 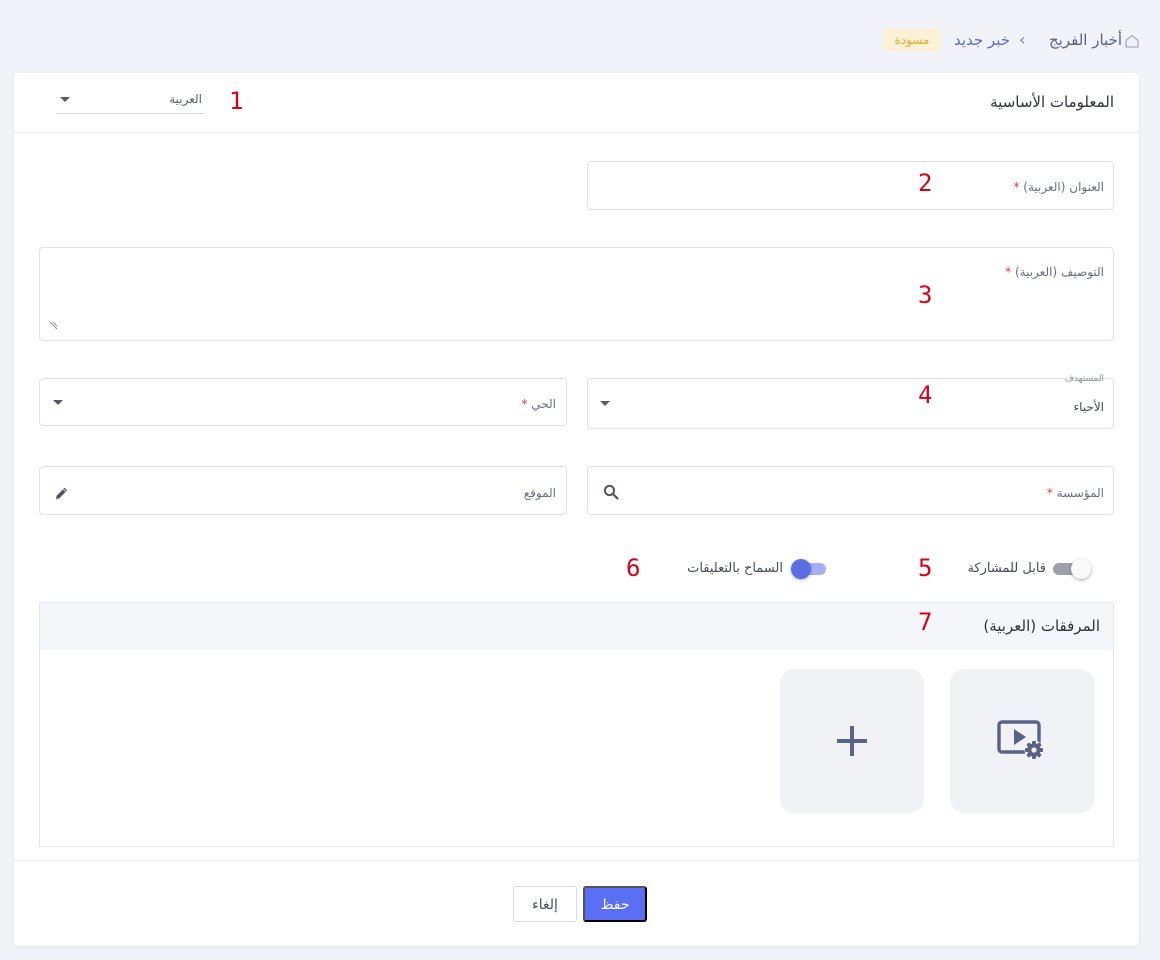 I want to click on resize-handle-icon, so click(x=53, y=325).